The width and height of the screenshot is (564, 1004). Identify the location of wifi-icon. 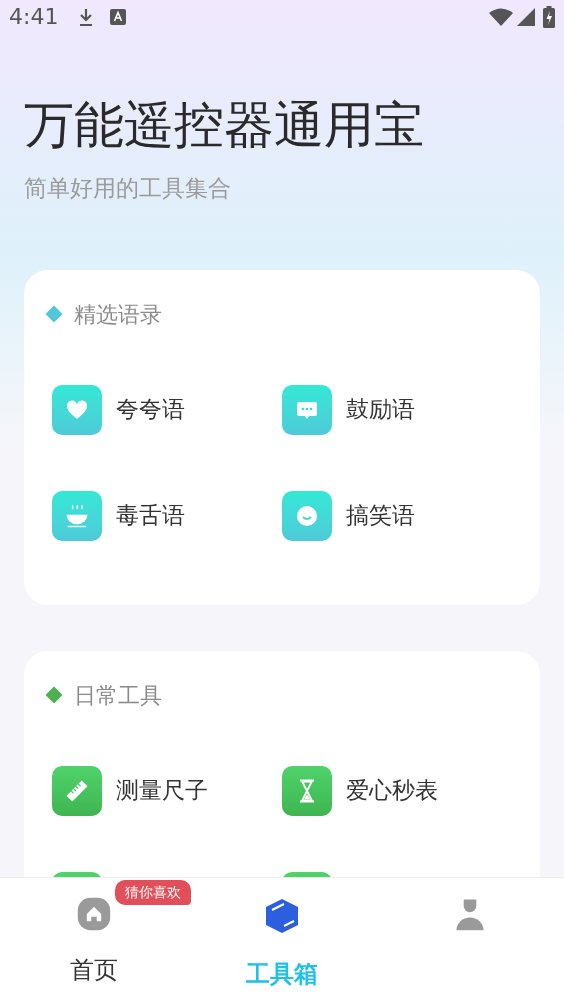
(501, 16).